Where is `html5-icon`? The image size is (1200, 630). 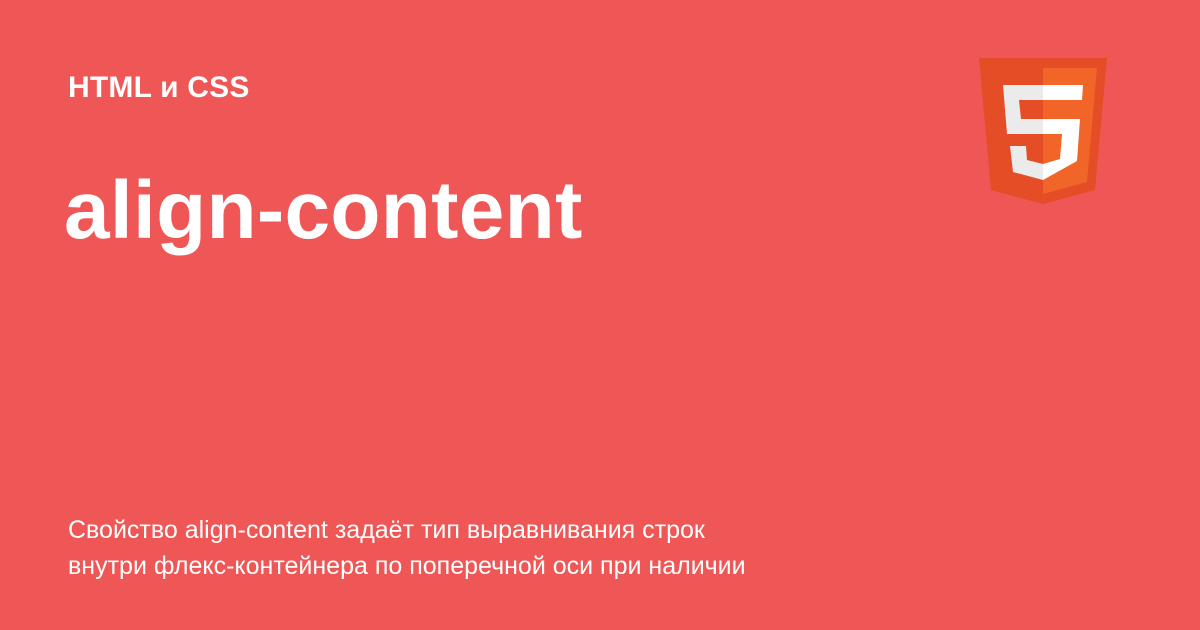 html5-icon is located at coordinates (1043, 131).